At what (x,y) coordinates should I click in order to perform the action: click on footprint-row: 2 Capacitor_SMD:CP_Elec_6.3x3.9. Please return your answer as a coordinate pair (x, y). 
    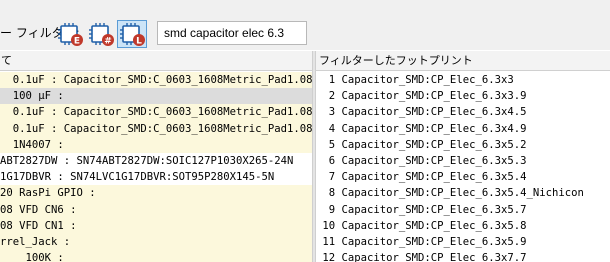
    Looking at the image, I should click on (463, 96).